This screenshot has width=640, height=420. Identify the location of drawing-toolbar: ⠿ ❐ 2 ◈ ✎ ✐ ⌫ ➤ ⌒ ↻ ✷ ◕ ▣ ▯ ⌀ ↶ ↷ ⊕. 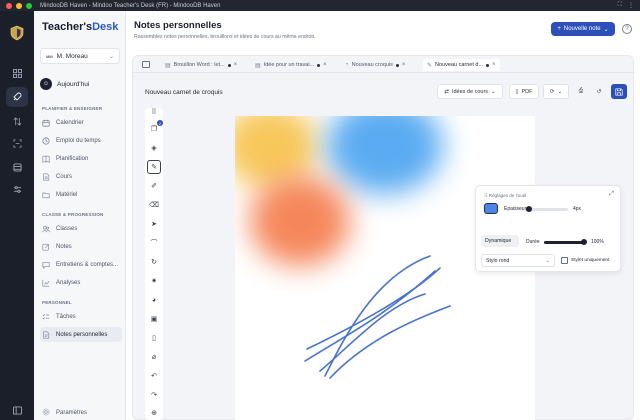
(154, 264).